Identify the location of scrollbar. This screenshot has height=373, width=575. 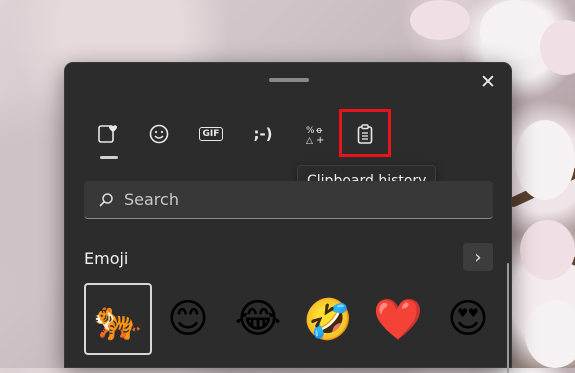
(508, 318).